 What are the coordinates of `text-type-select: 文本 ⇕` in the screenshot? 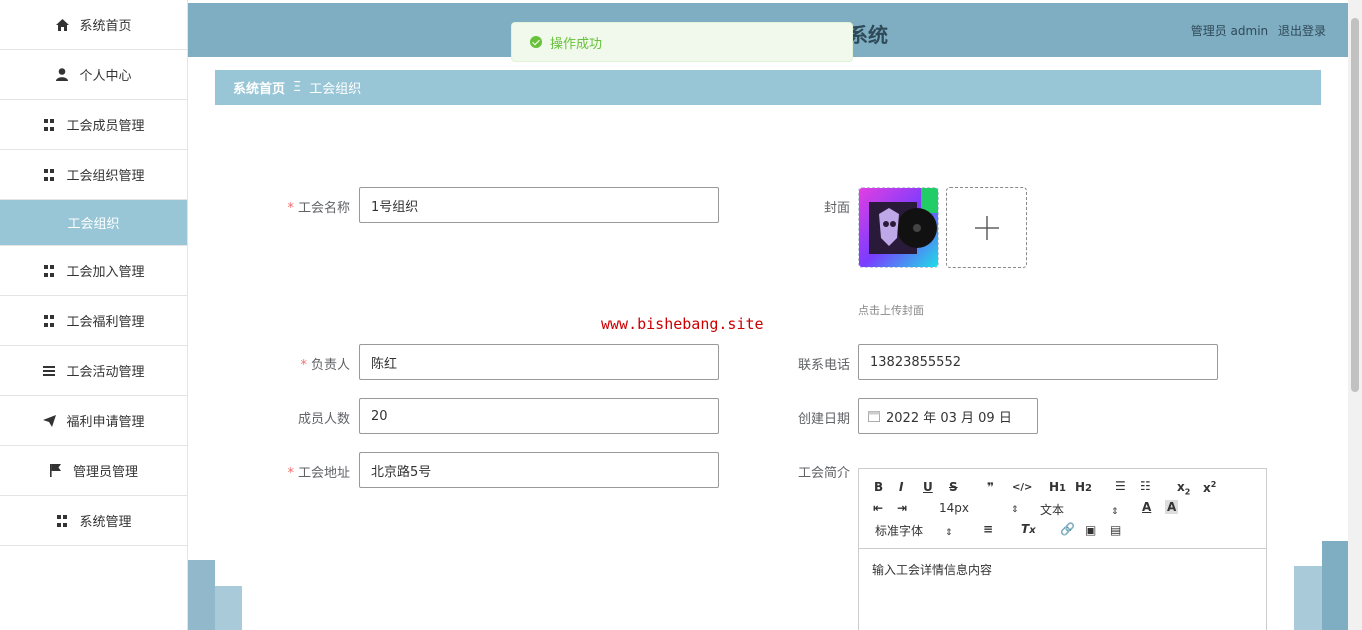 It's located at (1079, 509).